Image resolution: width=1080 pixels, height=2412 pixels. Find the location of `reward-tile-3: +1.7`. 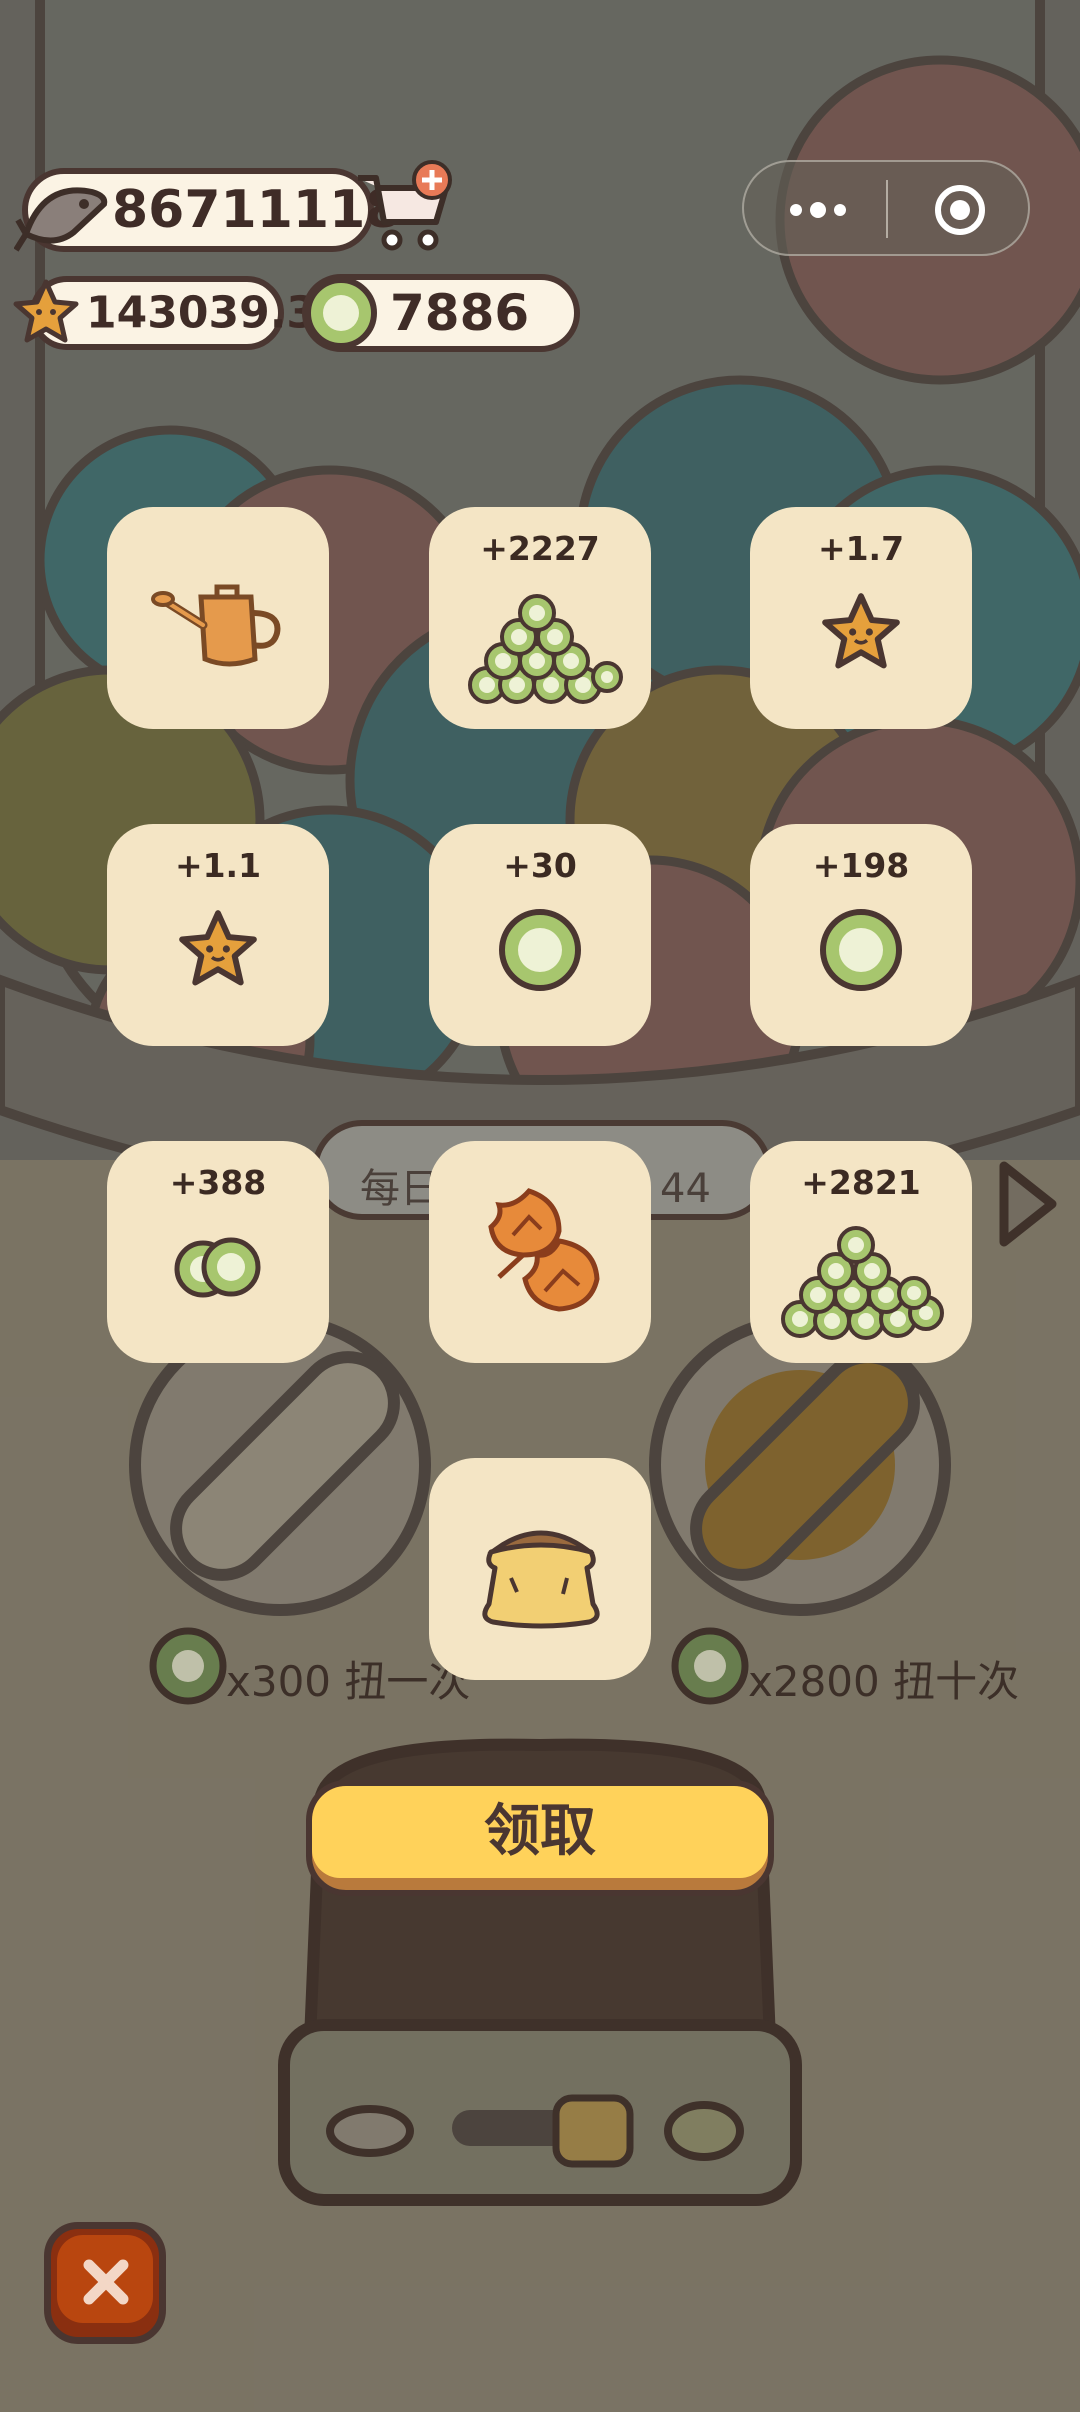

reward-tile-3: +1.7 is located at coordinates (861, 618).